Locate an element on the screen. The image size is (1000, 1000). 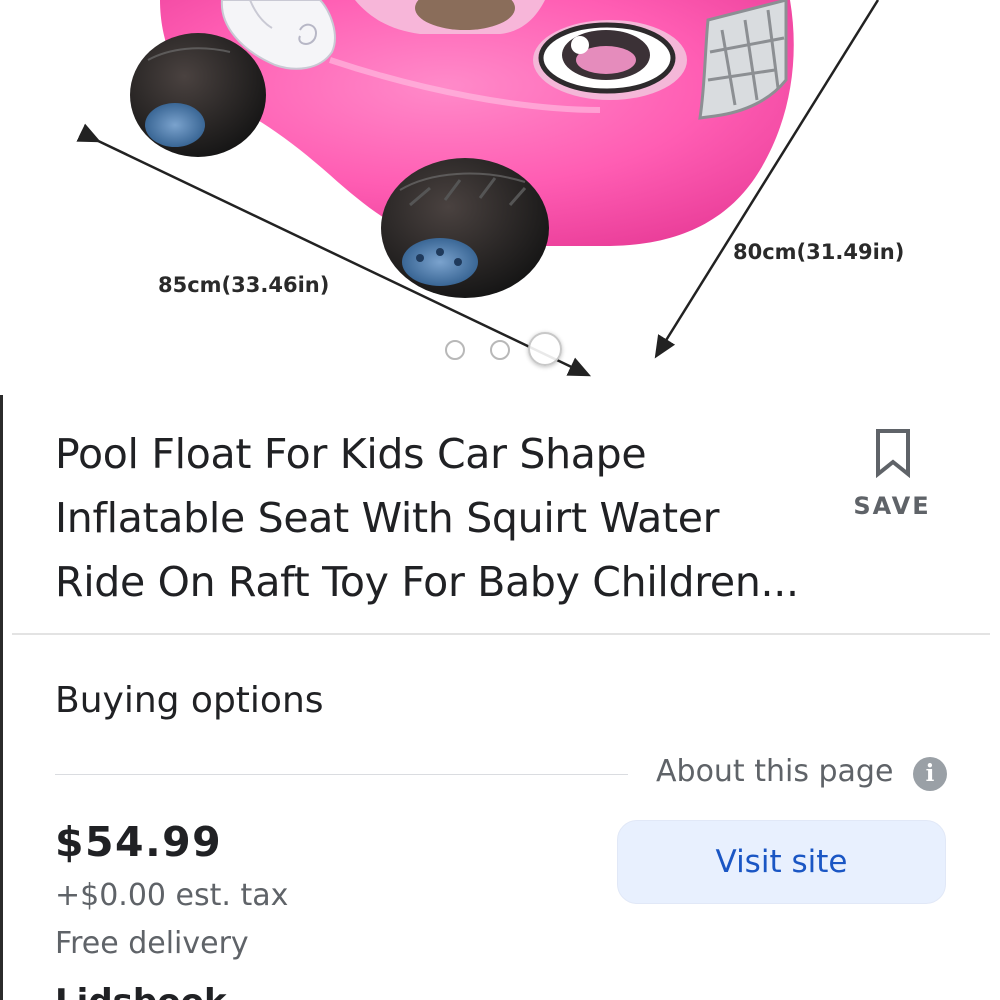
seller-name-partial: Lidsbook is located at coordinates (141, 991).